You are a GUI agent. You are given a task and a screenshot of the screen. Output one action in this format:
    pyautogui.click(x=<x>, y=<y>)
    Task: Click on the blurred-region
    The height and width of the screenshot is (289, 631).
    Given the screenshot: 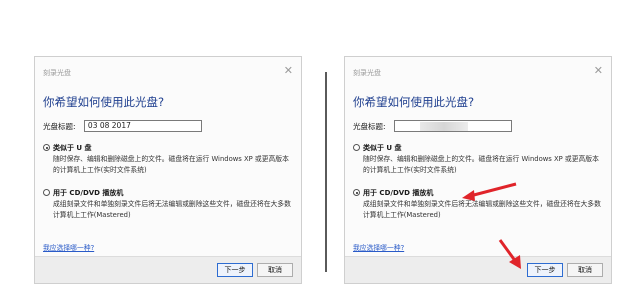 What is the action you would take?
    pyautogui.click(x=443, y=126)
    